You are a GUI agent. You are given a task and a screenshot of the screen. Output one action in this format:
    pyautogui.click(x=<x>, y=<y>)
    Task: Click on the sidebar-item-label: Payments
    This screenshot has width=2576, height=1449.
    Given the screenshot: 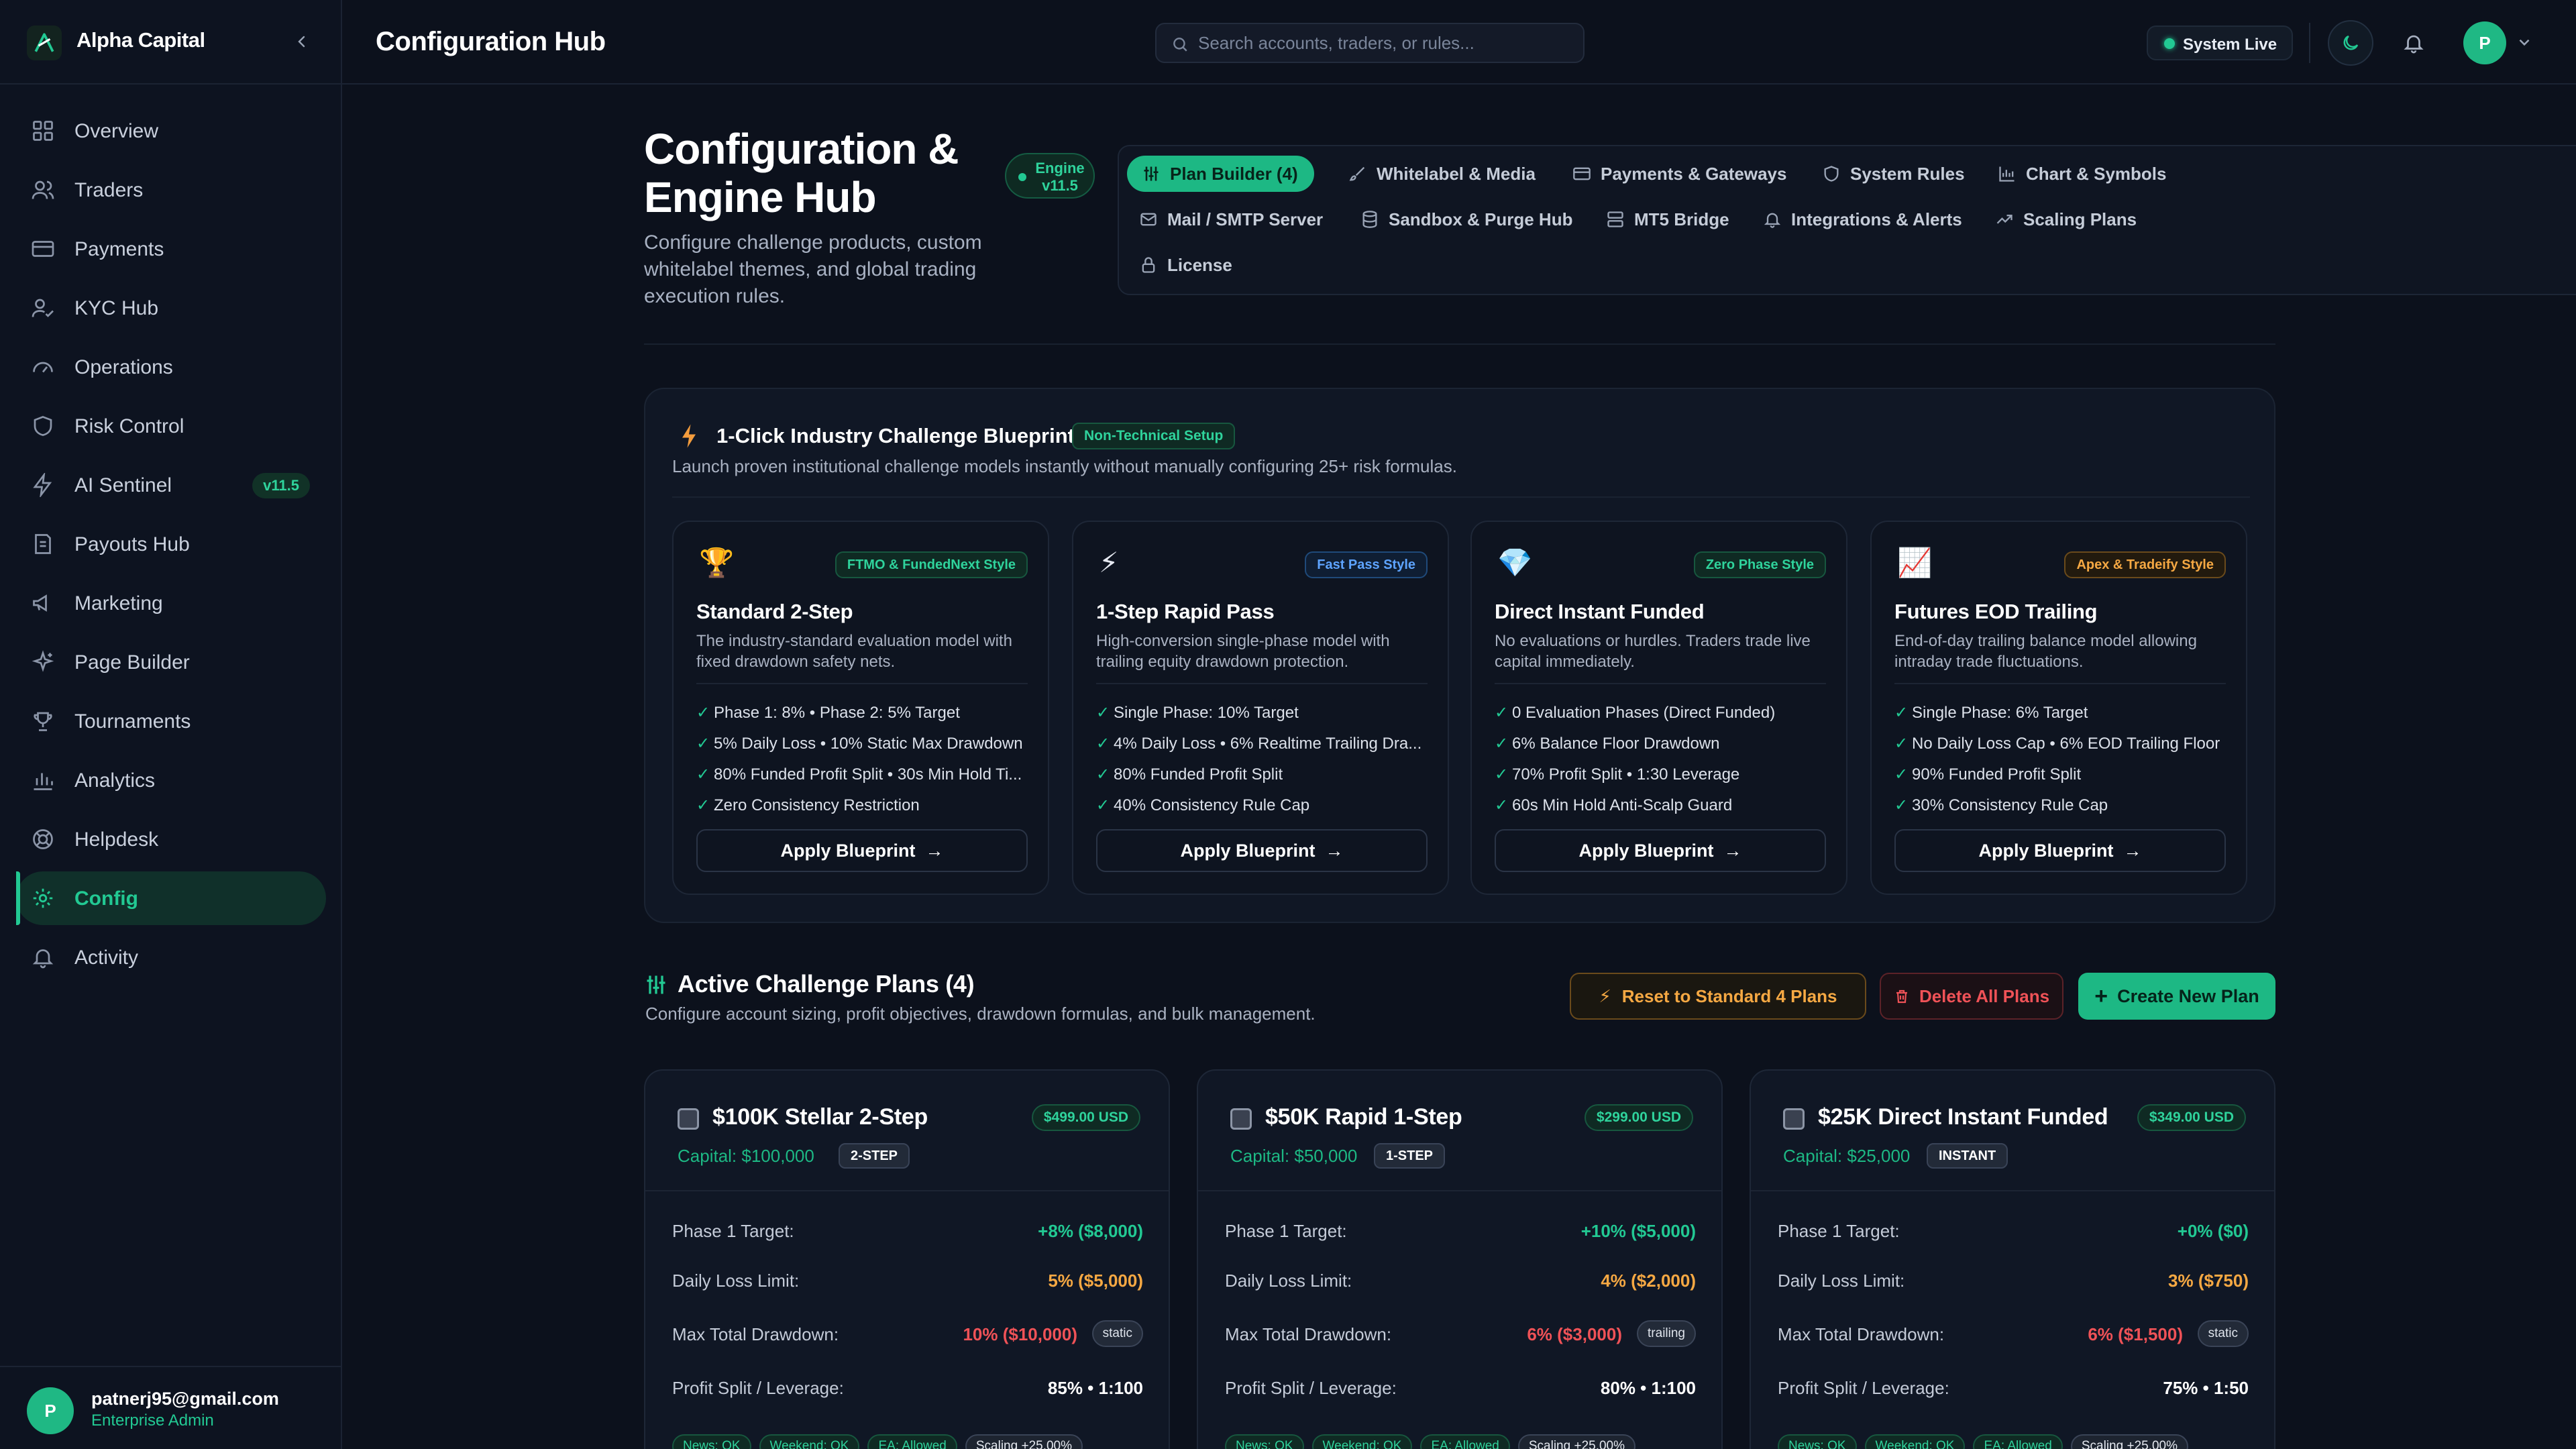 What is the action you would take?
    pyautogui.click(x=119, y=249)
    